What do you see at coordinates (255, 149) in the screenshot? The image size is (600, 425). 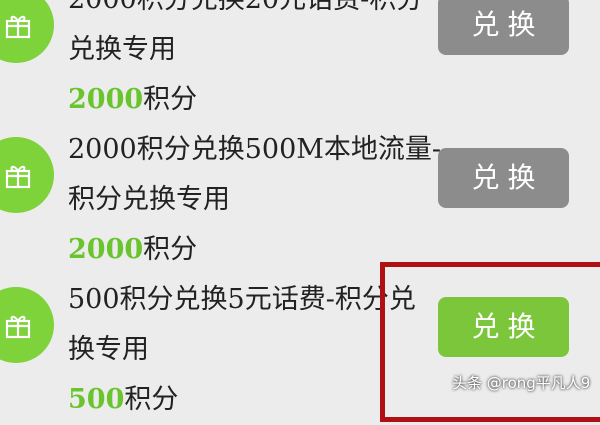 I see `item-title-line: 2000积分兑换500M本地流量-` at bounding box center [255, 149].